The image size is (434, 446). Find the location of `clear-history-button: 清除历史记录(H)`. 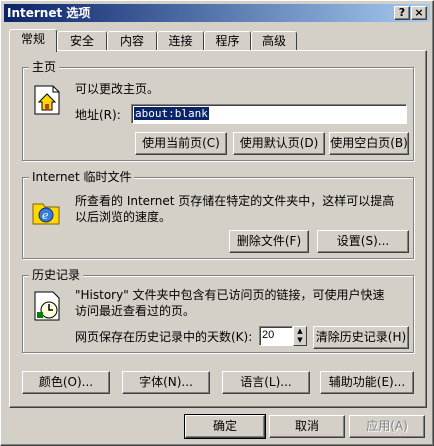

clear-history-button: 清除历史记录(H) is located at coordinates (361, 337).